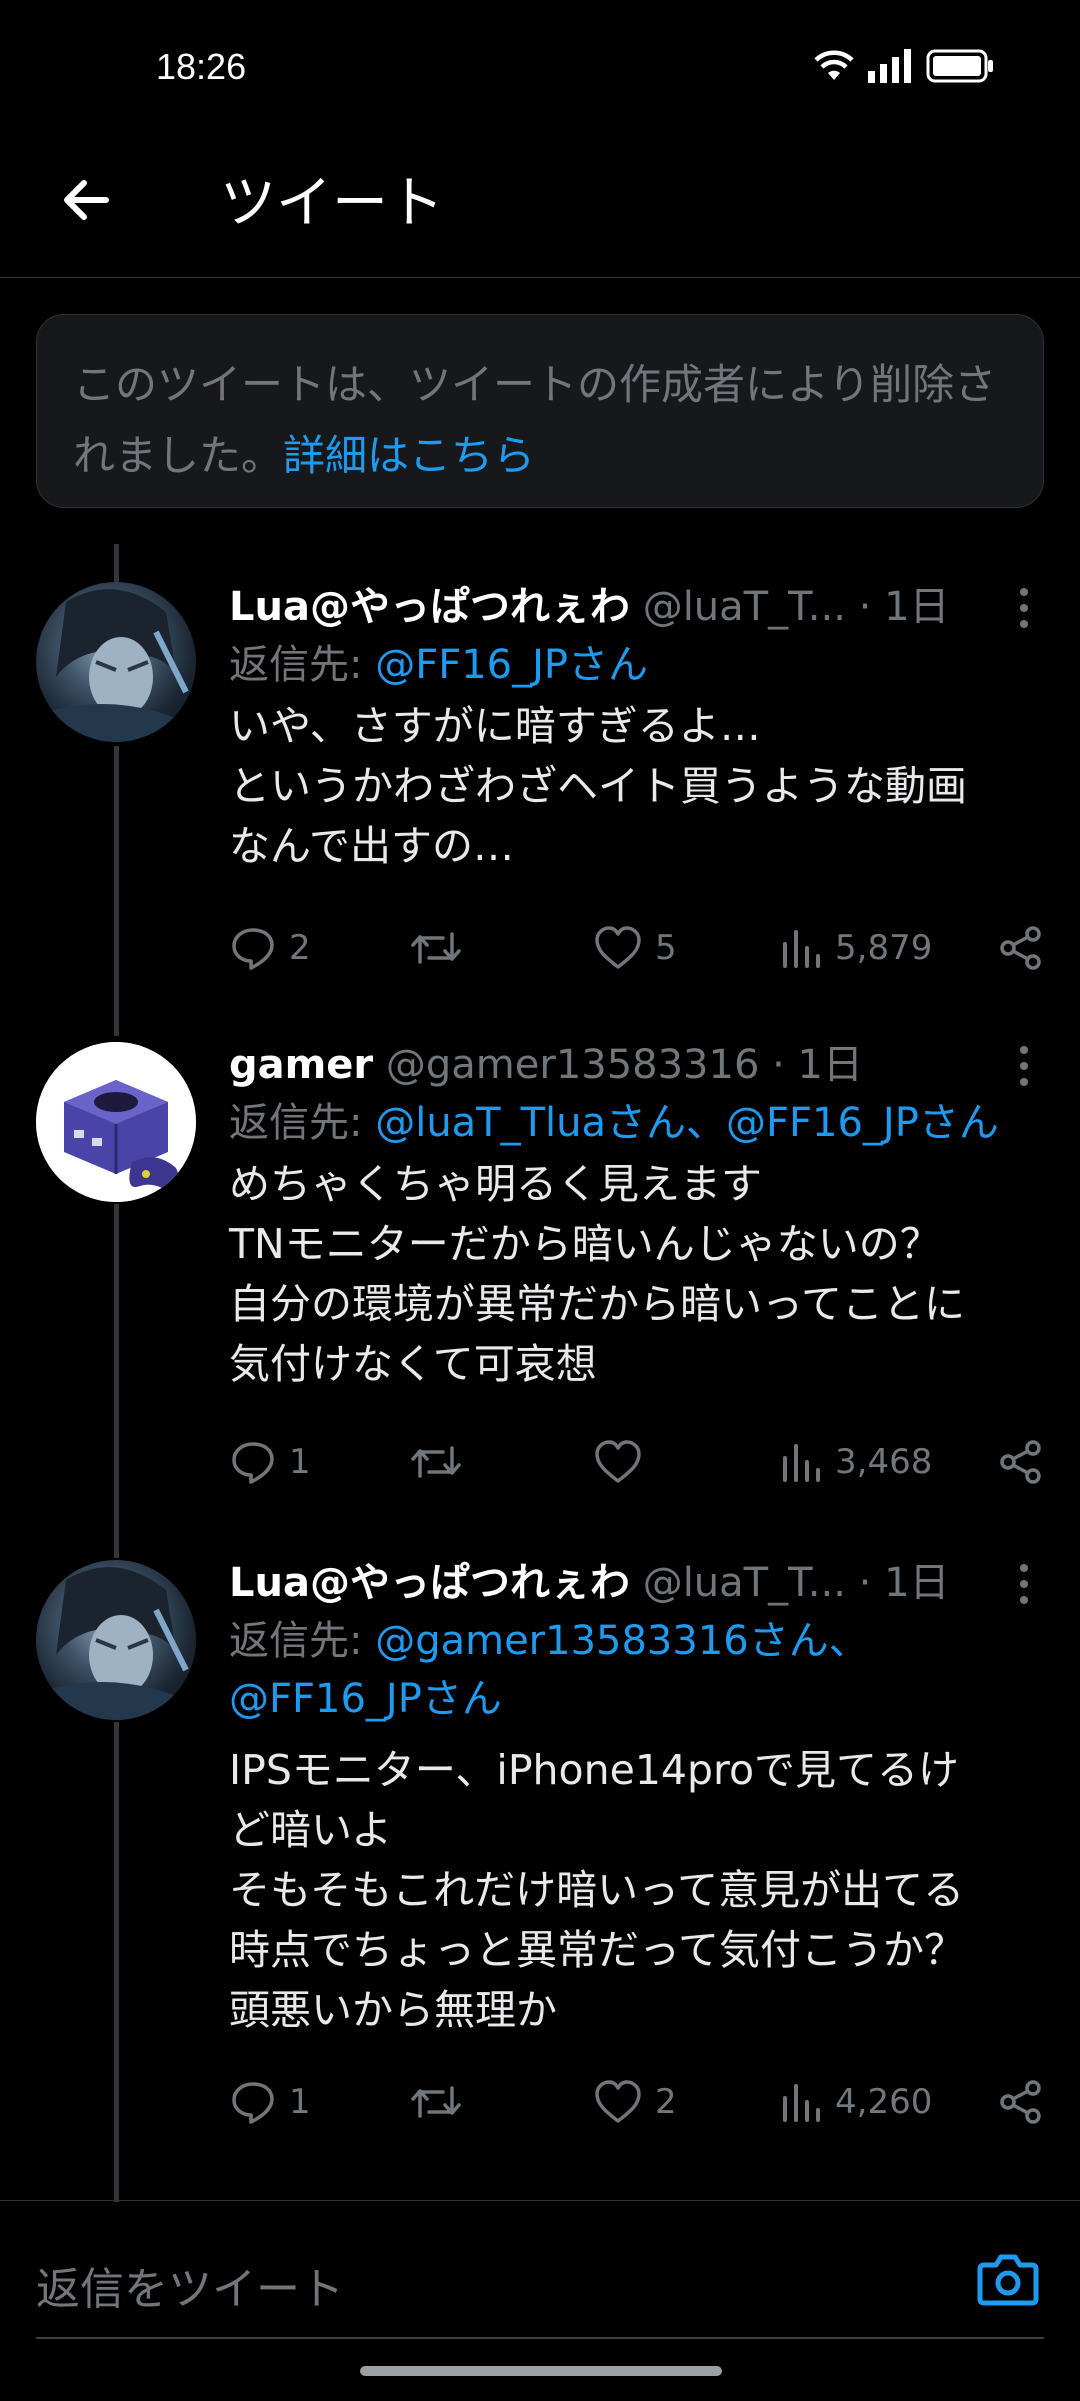 The width and height of the screenshot is (1080, 2401). What do you see at coordinates (573, 1065) in the screenshot?
I see `user-handle: @gamer13583316` at bounding box center [573, 1065].